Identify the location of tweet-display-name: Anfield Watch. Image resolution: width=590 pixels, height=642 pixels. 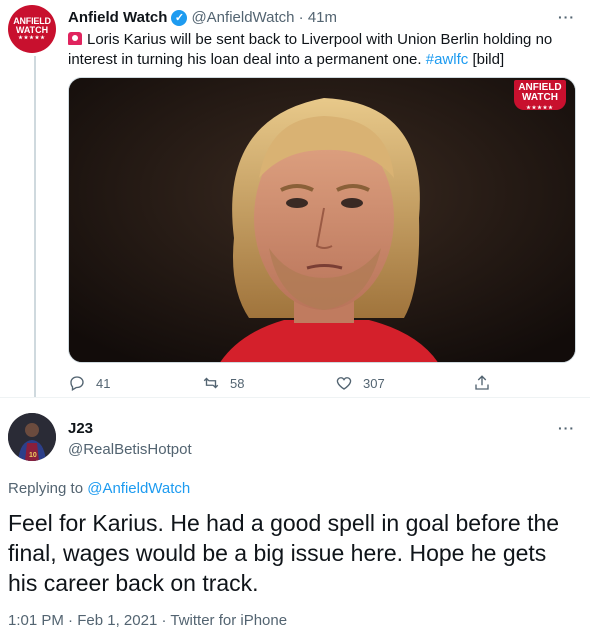
(117, 17).